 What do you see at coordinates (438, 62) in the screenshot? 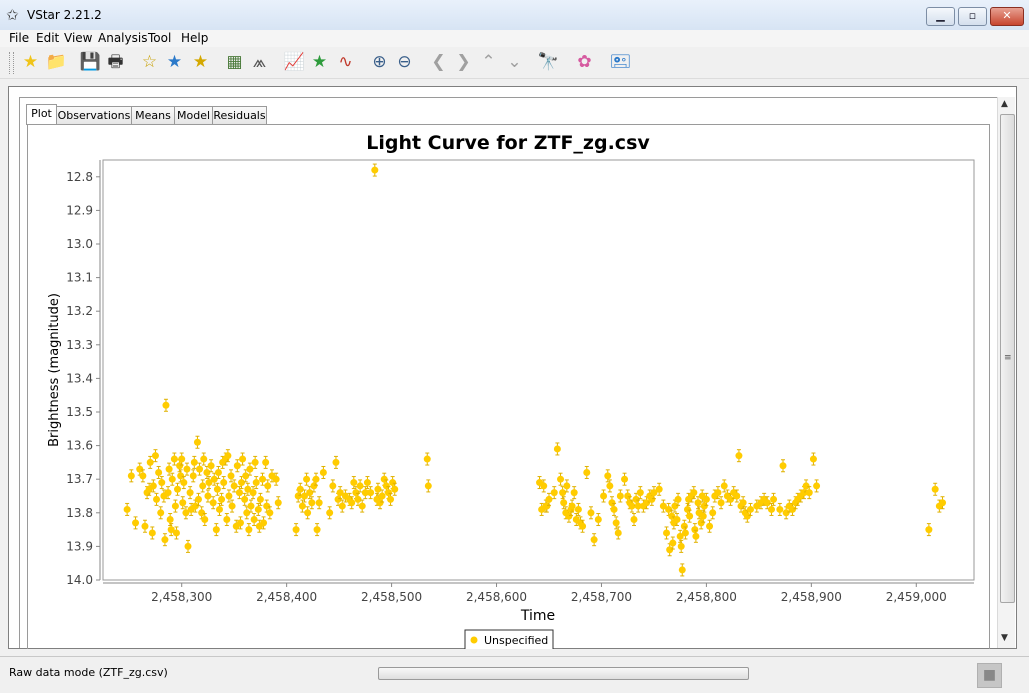
I see `pan-left-icon: ❮` at bounding box center [438, 62].